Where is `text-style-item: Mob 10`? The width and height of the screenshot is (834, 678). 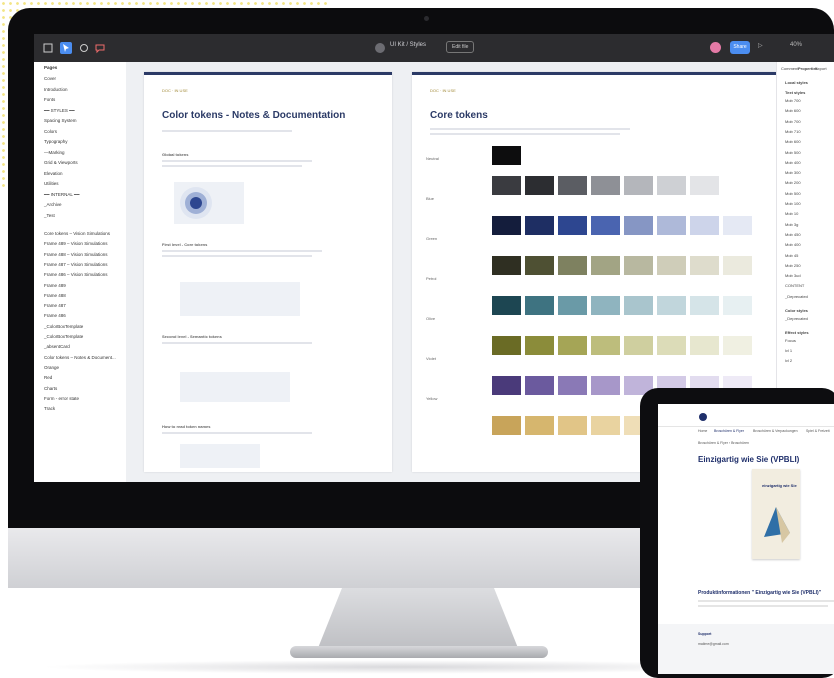 text-style-item: Mob 10 is located at coordinates (791, 213).